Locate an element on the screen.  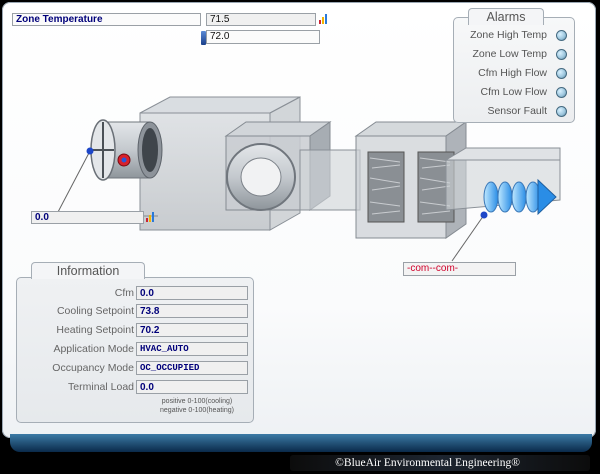
info-value-cooling-setpoint: 73.8 is located at coordinates (192, 311).